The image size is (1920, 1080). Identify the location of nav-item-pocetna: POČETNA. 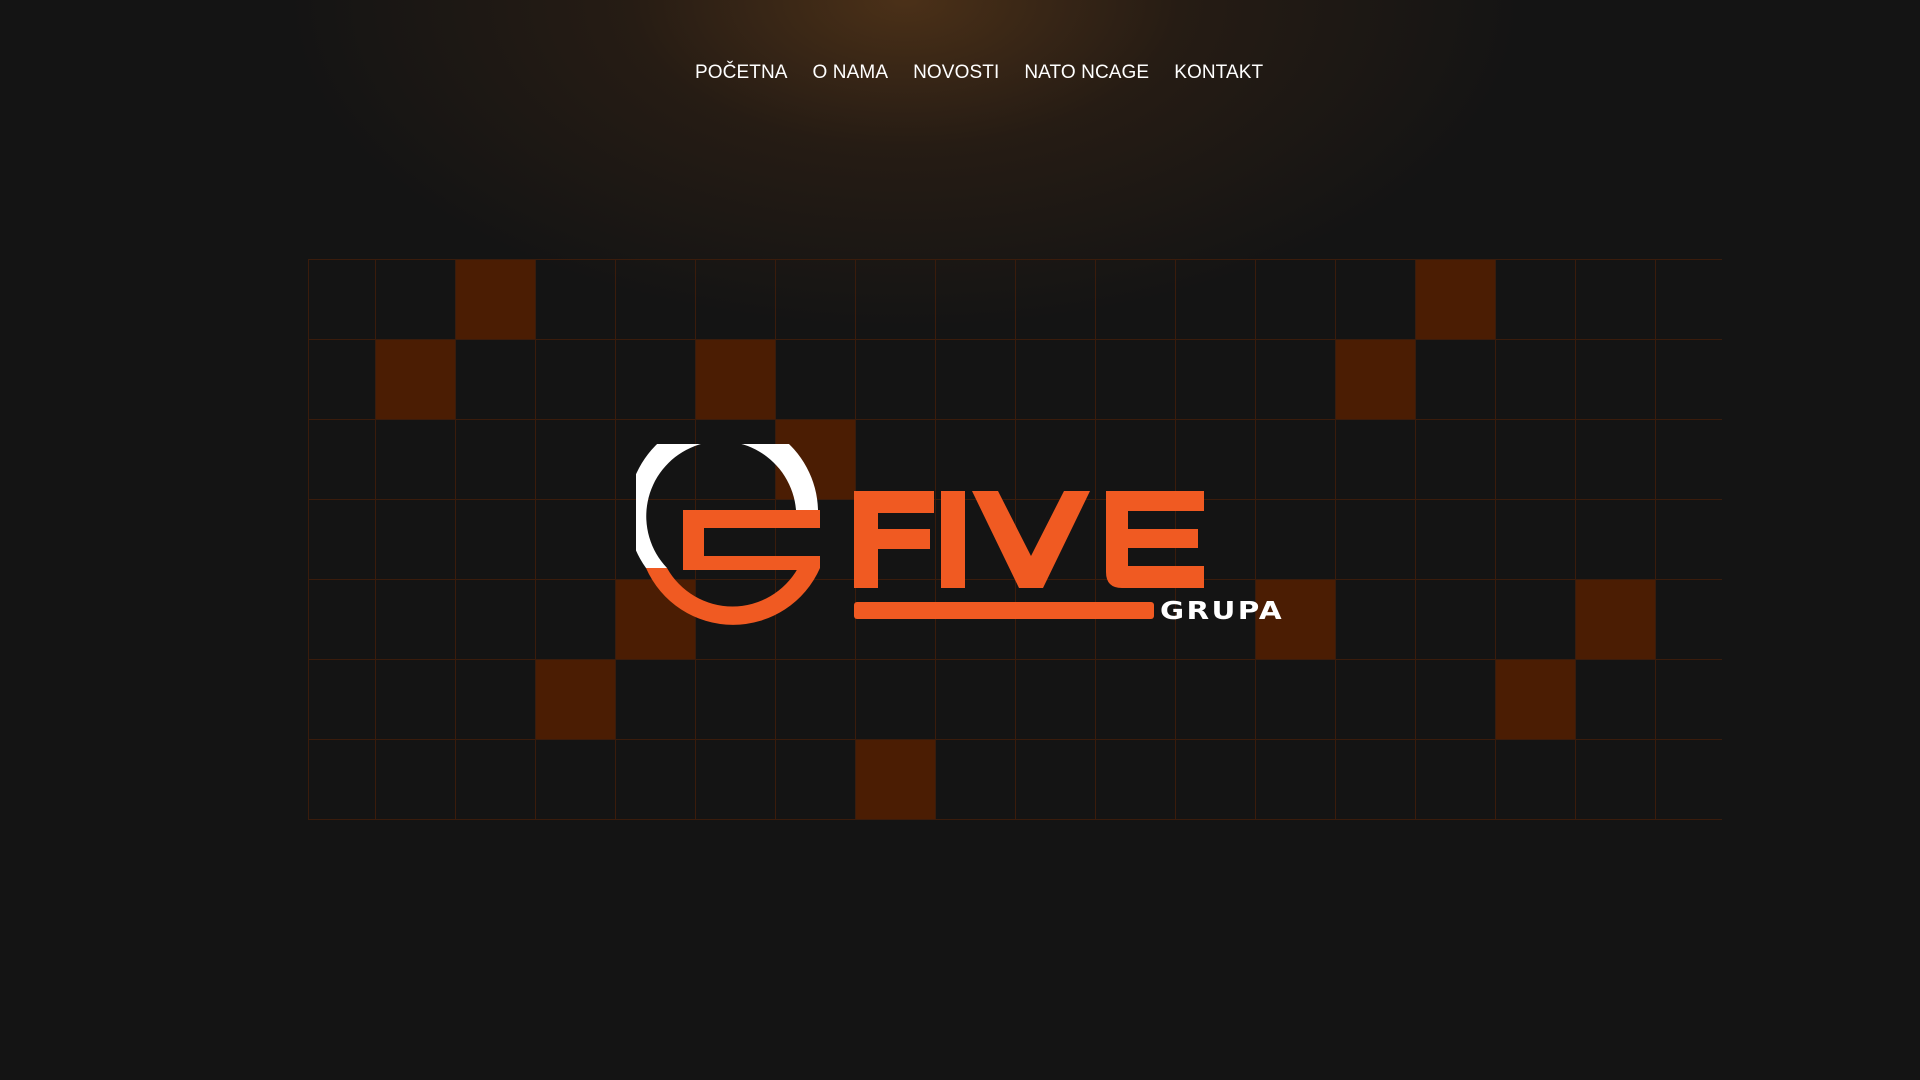
(741, 73).